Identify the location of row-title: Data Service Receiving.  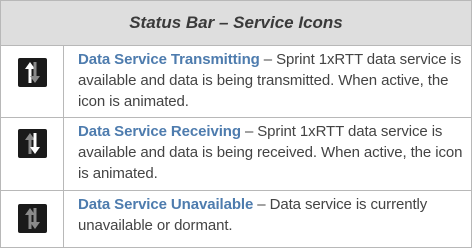
(159, 131).